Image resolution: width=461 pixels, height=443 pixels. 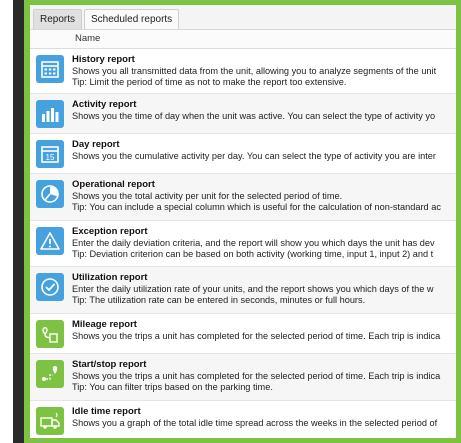 I want to click on report-title: Operational report, so click(x=113, y=184).